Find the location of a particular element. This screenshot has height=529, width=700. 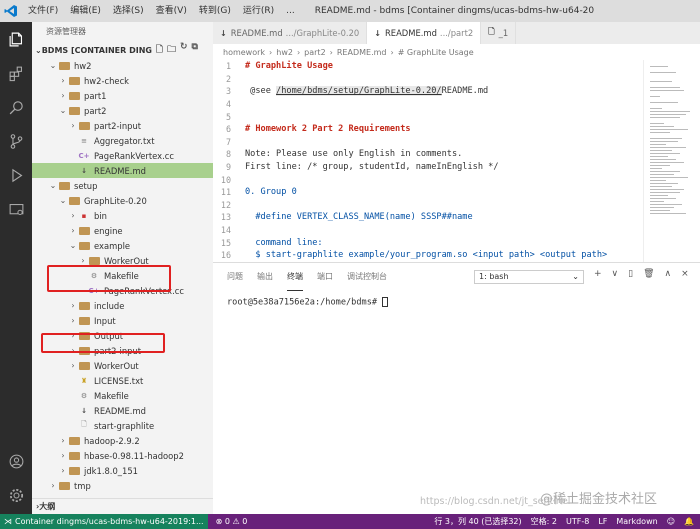

tab-ports: 端口 is located at coordinates (325, 277).